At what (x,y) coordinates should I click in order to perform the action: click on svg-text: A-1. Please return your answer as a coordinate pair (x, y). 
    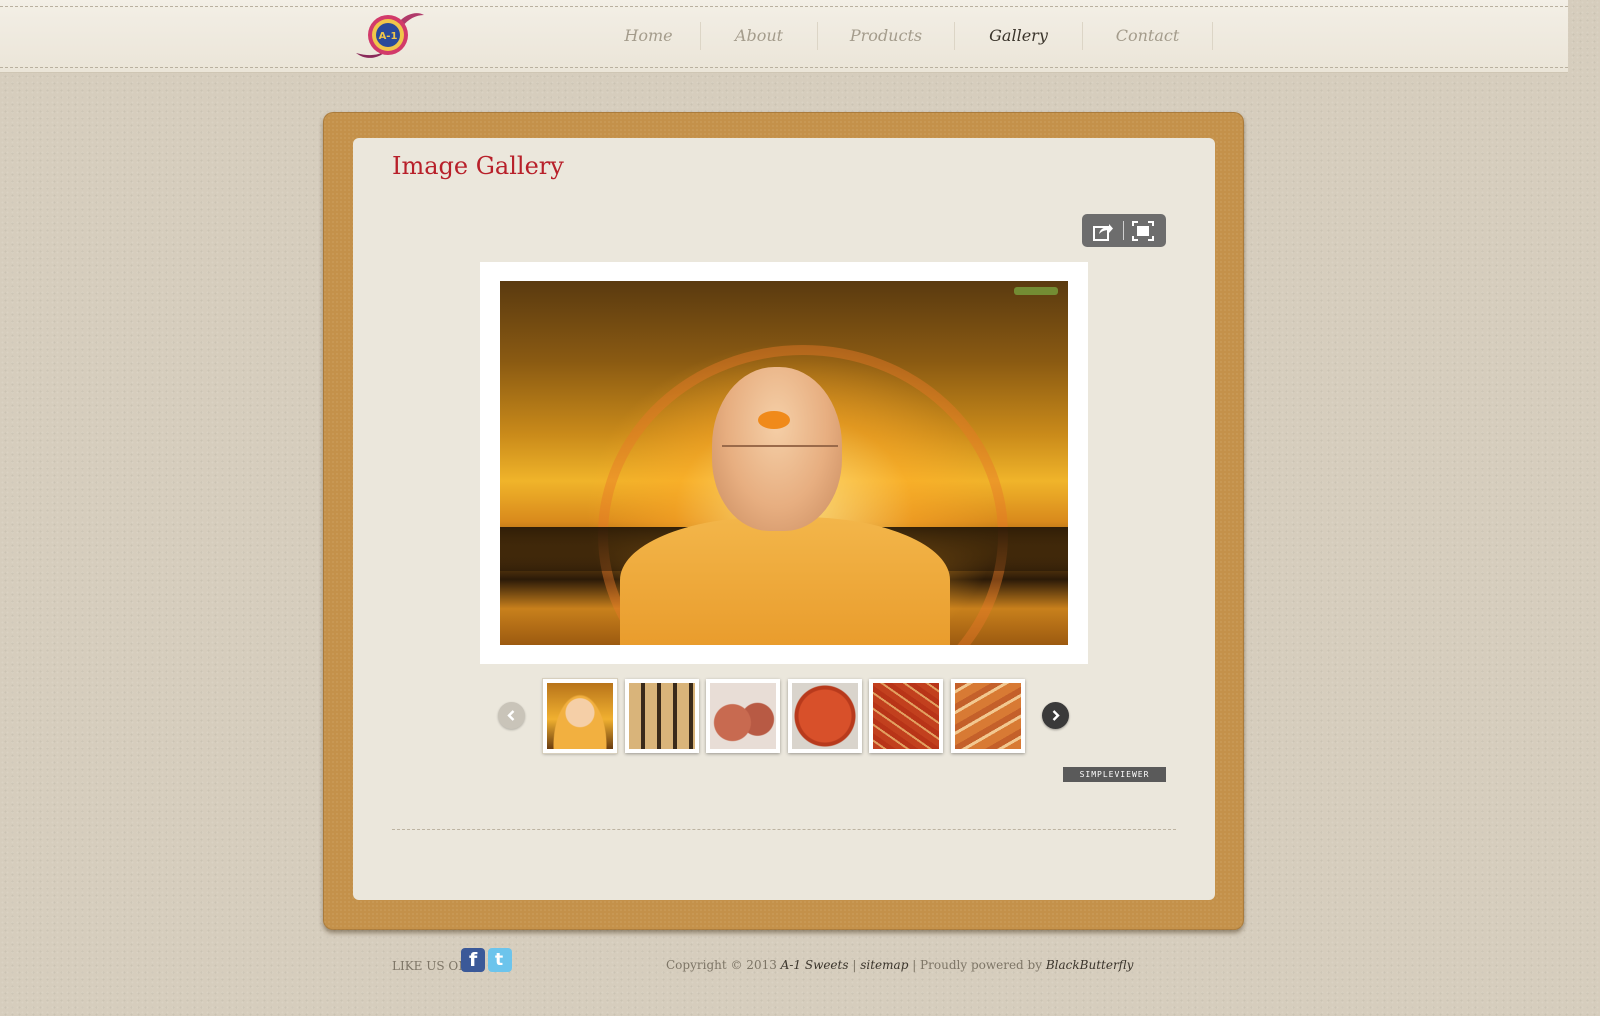
    Looking at the image, I should click on (388, 36).